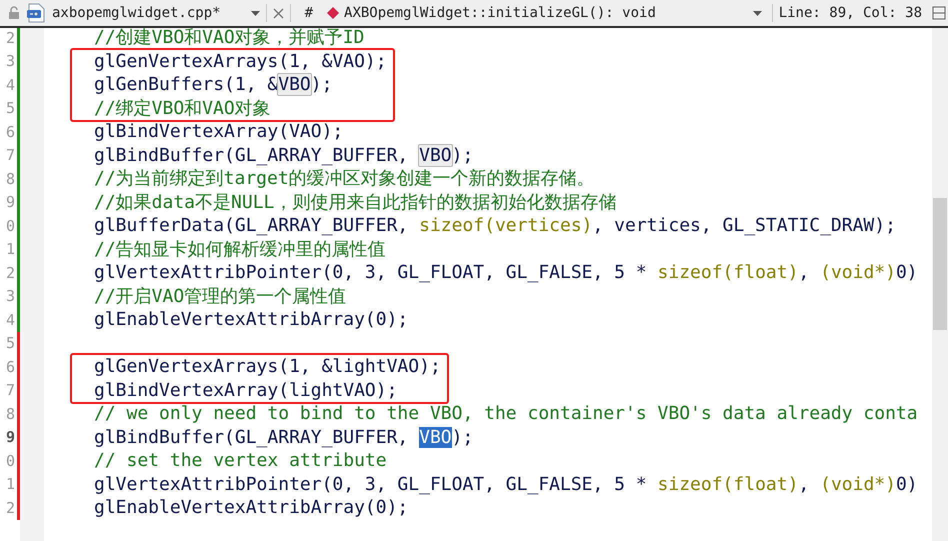  Describe the element at coordinates (940, 264) in the screenshot. I see `scrollbar-thumb` at that location.